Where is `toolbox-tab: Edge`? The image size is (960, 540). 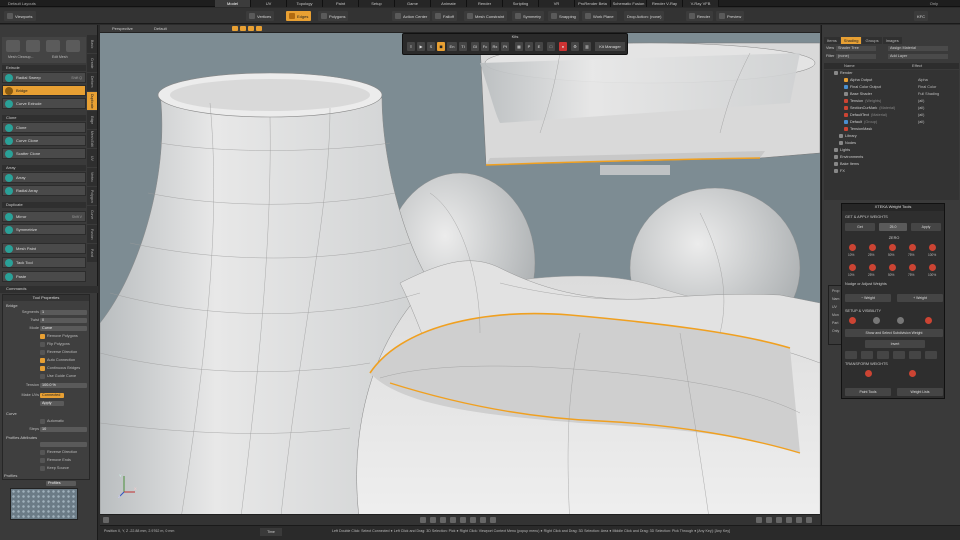
toolbox-tab: Edge is located at coordinates (92, 120).